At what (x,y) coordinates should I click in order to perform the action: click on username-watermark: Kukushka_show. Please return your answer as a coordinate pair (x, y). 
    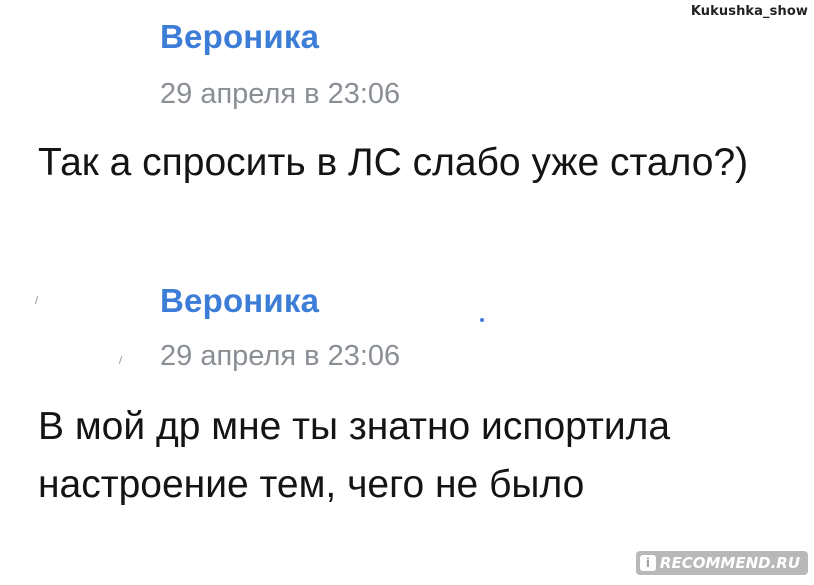
    Looking at the image, I should click on (749, 11).